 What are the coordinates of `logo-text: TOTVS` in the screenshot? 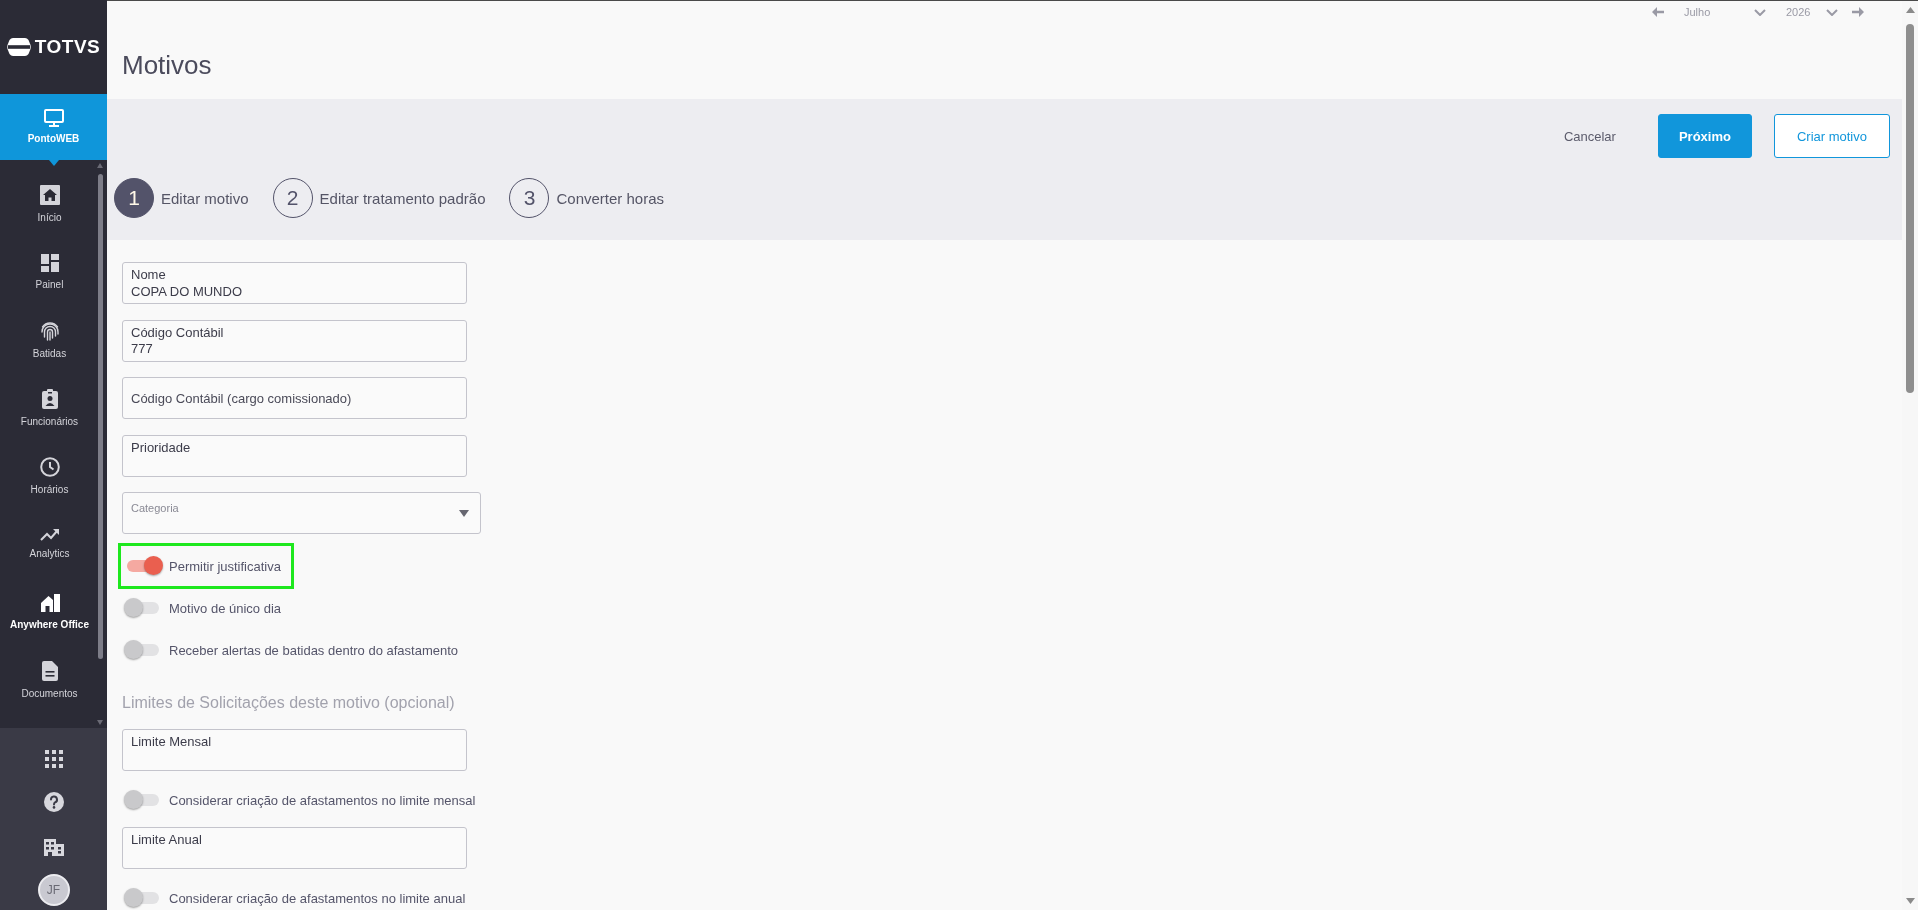 It's located at (67, 47).